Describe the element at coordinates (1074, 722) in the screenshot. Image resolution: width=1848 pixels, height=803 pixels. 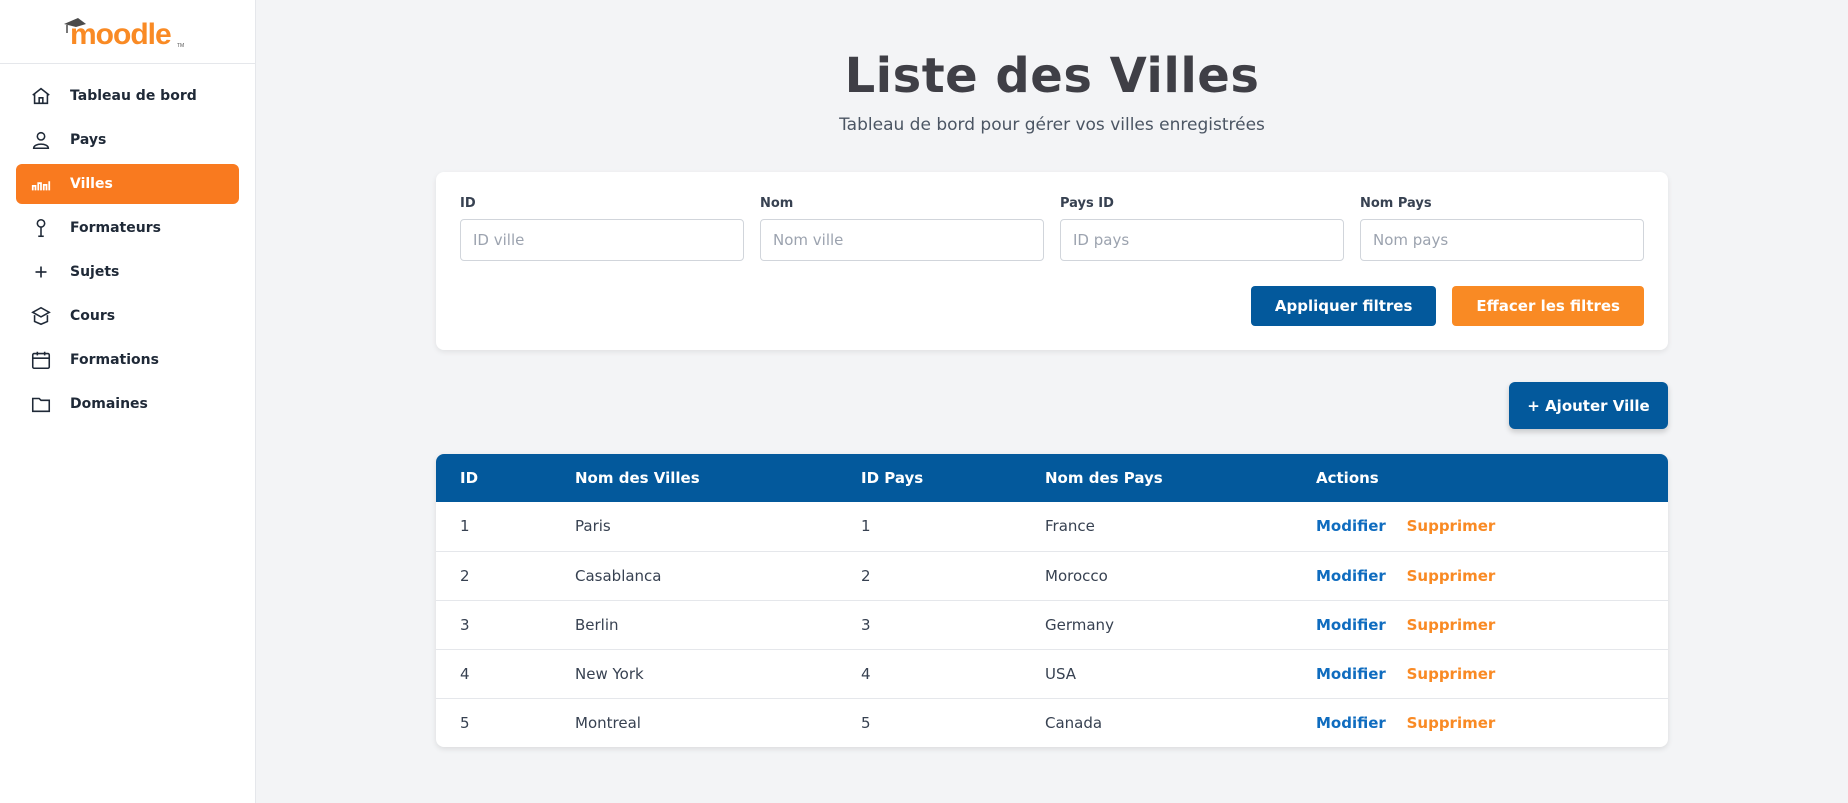
I see `cell-country: Canada` at that location.